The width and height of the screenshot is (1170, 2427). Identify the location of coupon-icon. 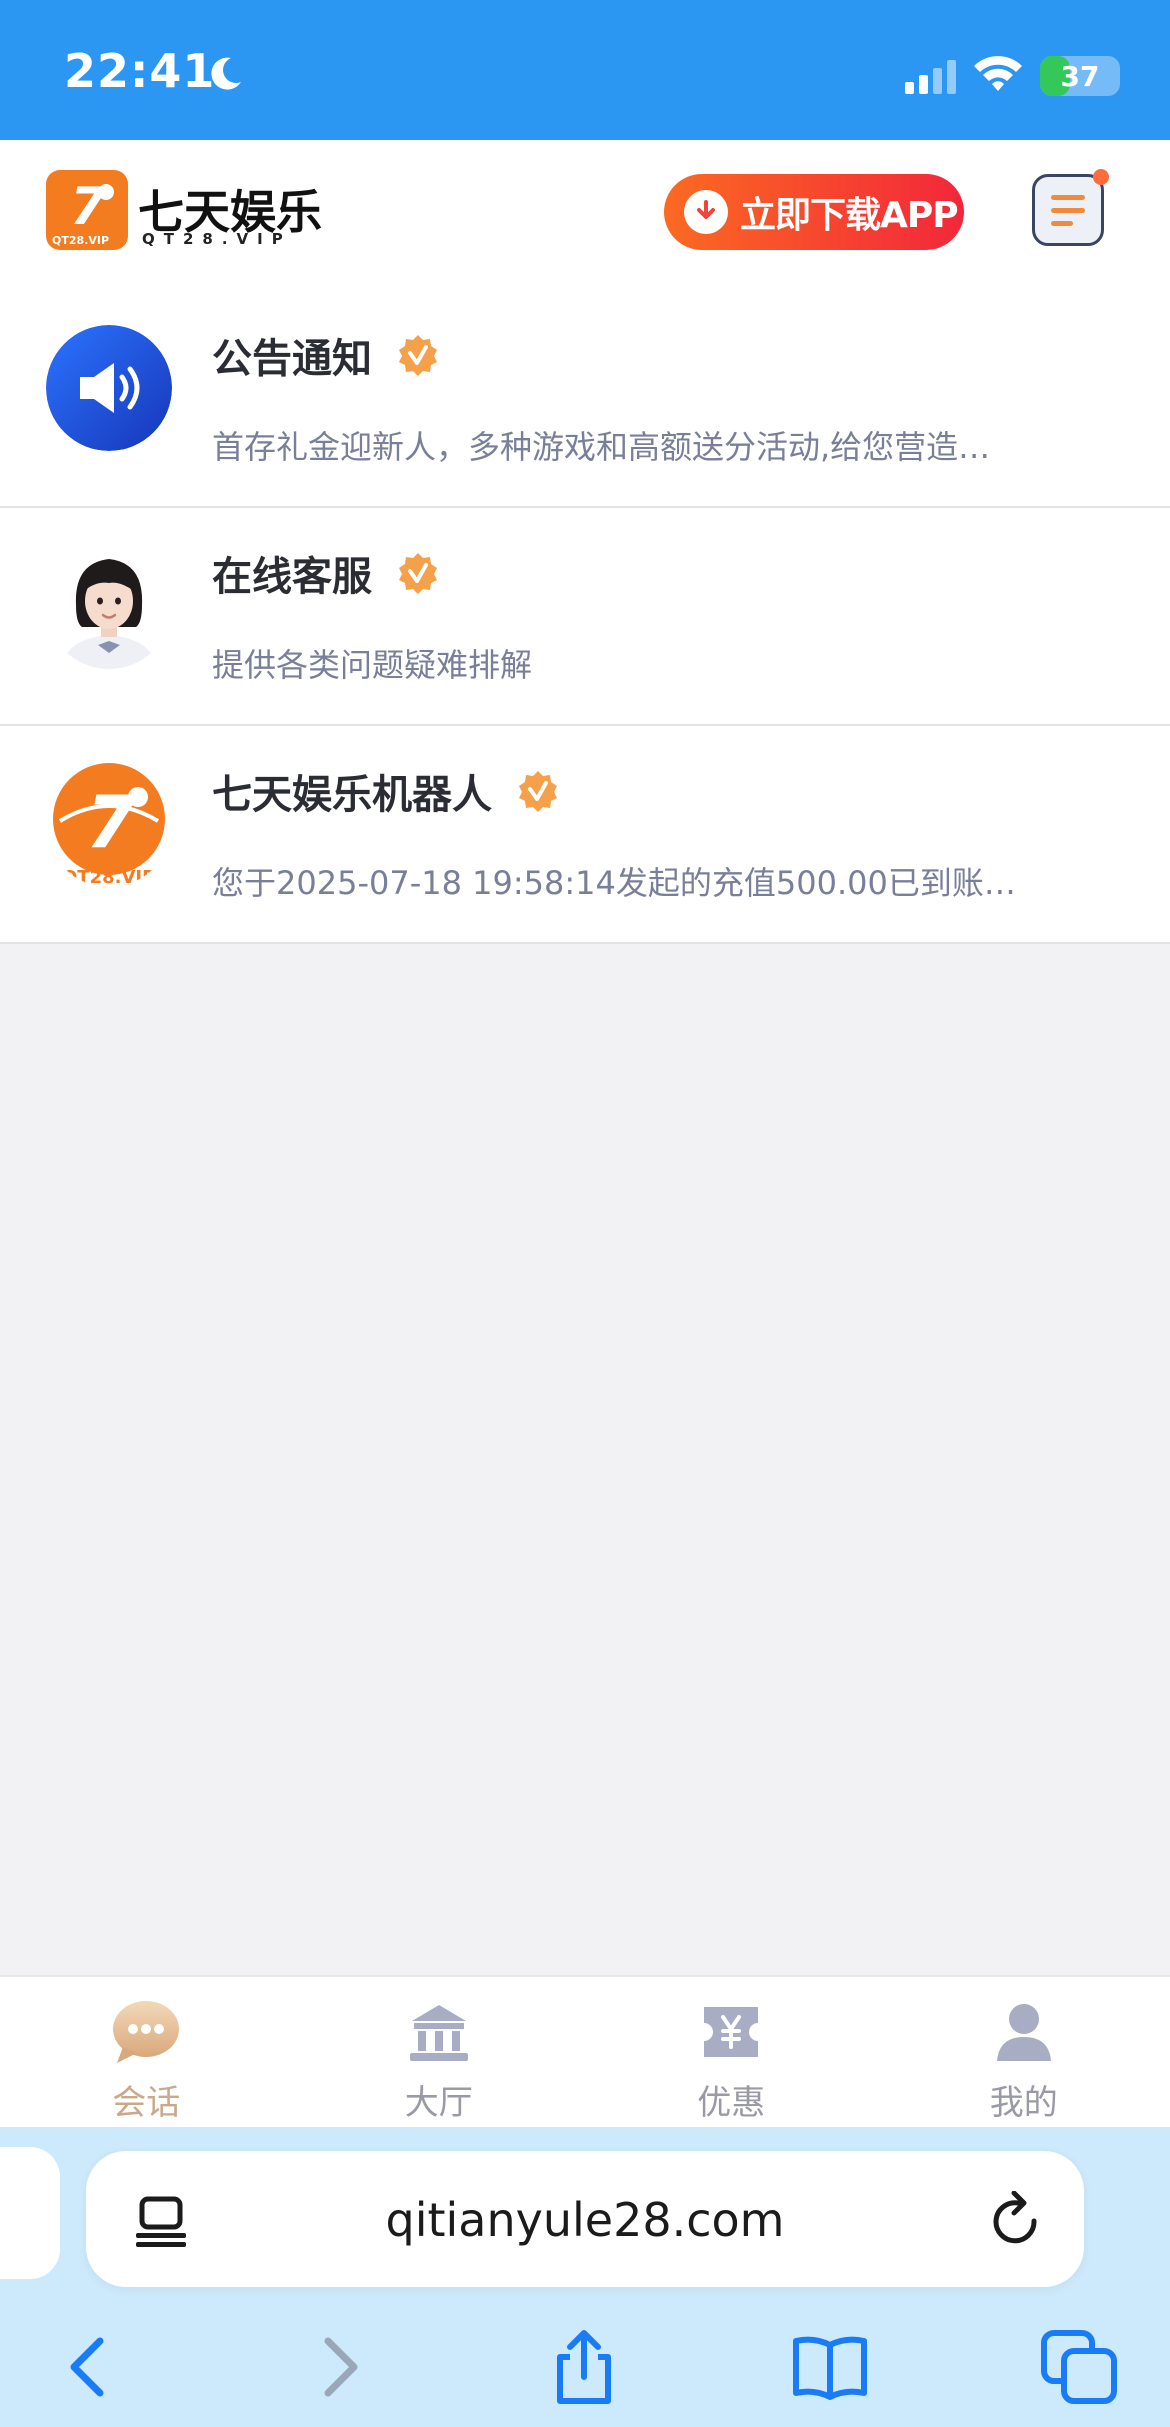
(731, 2032).